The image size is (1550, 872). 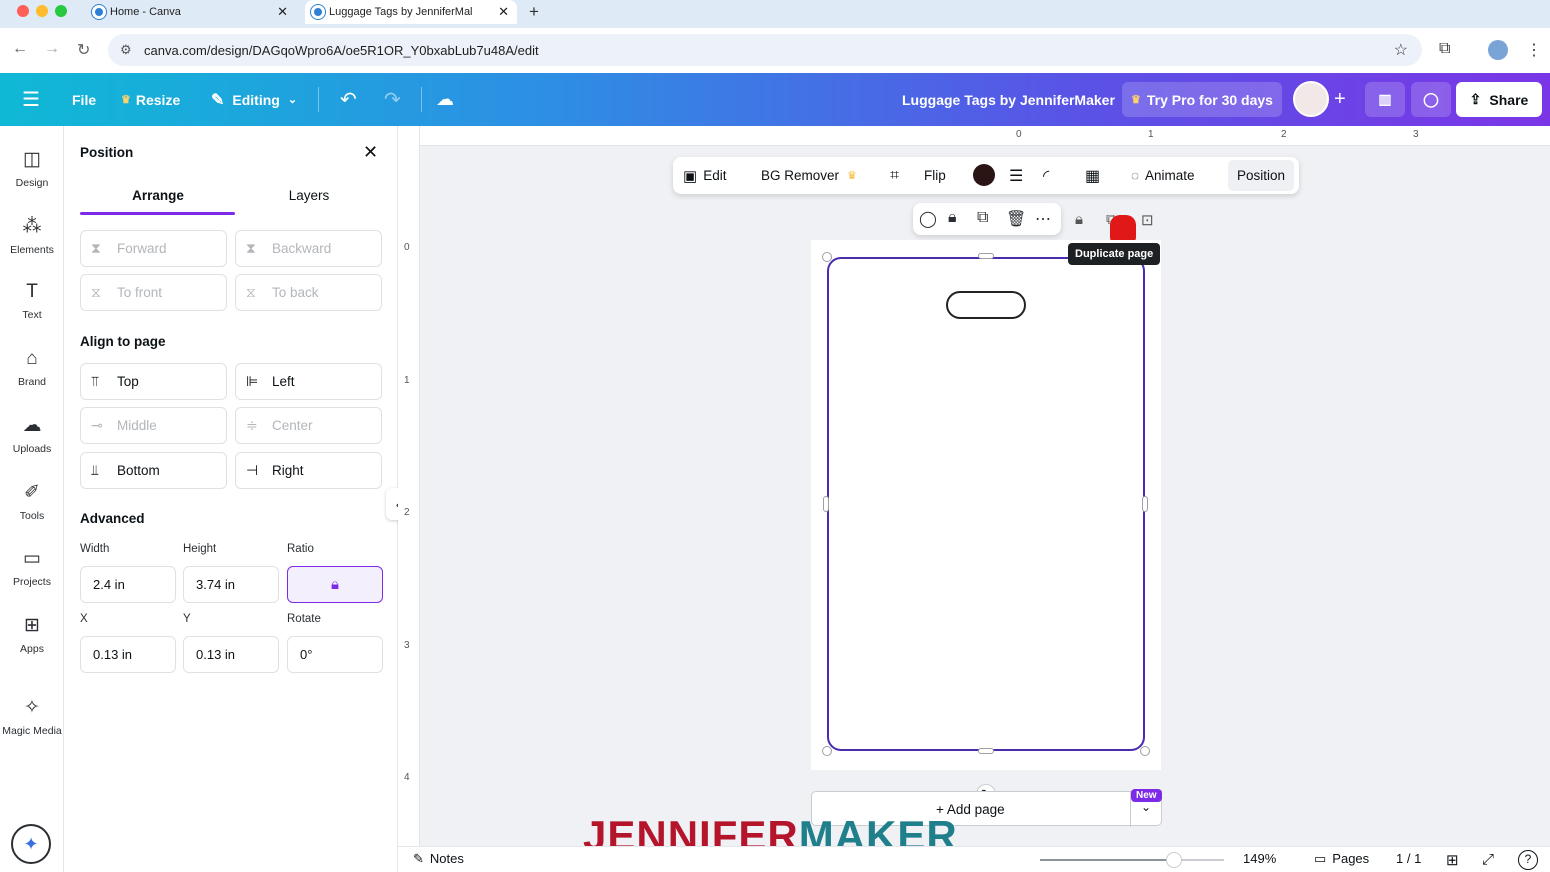 I want to click on flip-button: Flip, so click(x=935, y=175).